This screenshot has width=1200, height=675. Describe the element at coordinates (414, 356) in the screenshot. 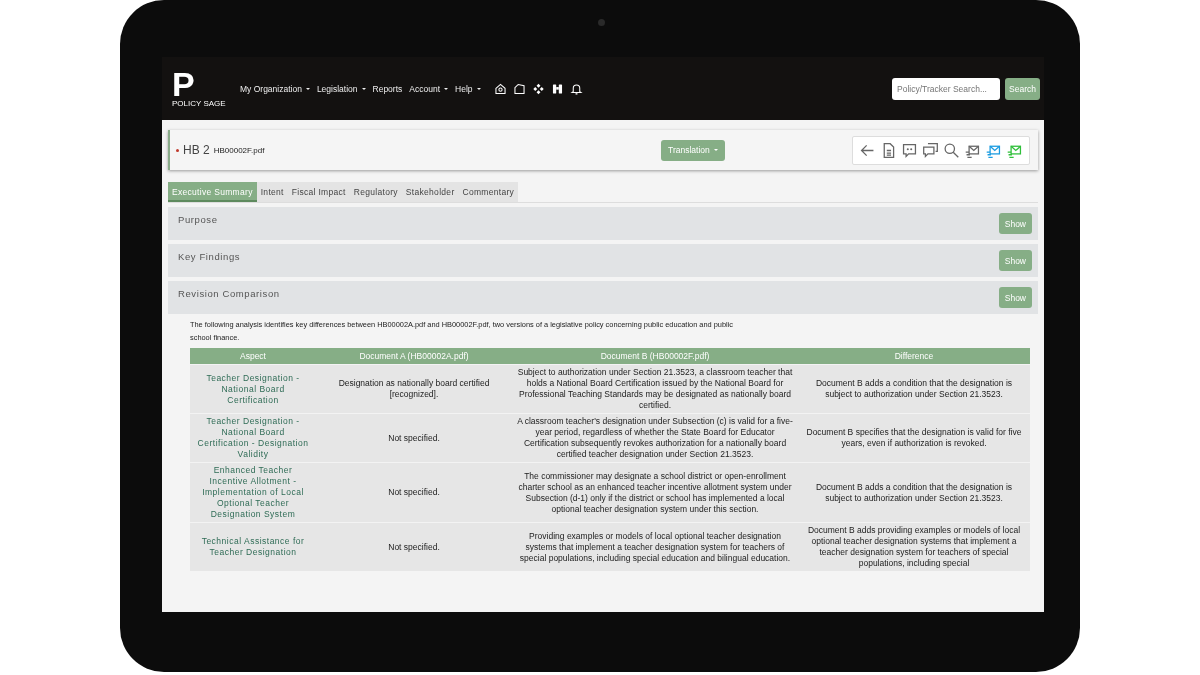

I see `column-header: Document A (HB00002A.pdf)` at that location.